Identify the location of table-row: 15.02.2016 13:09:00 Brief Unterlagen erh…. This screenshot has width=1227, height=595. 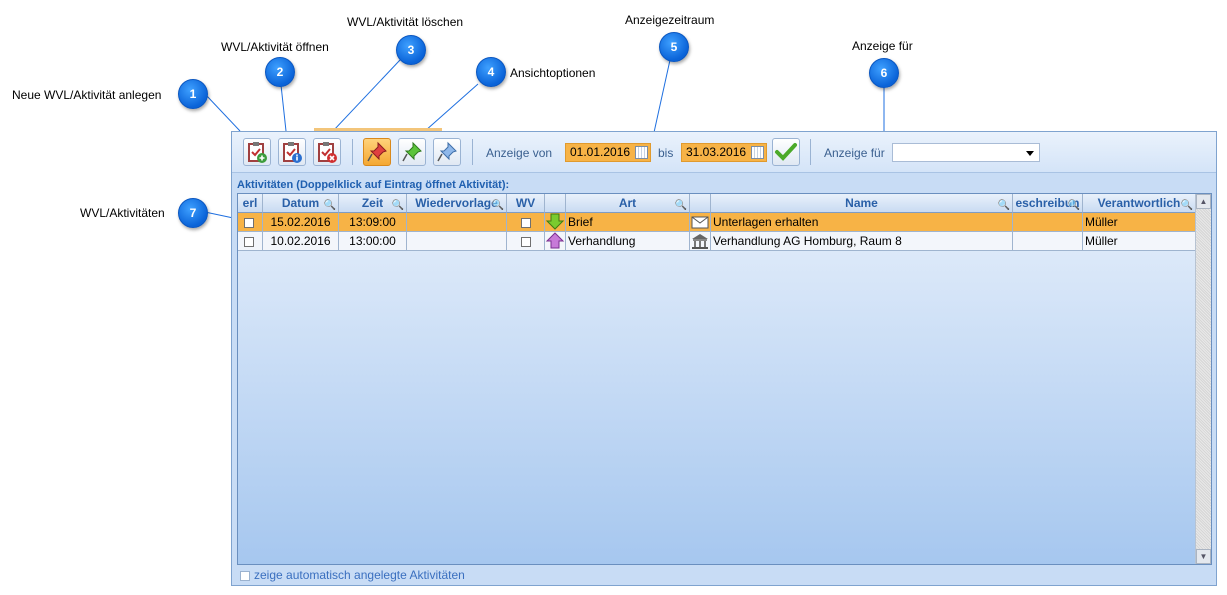
(717, 222).